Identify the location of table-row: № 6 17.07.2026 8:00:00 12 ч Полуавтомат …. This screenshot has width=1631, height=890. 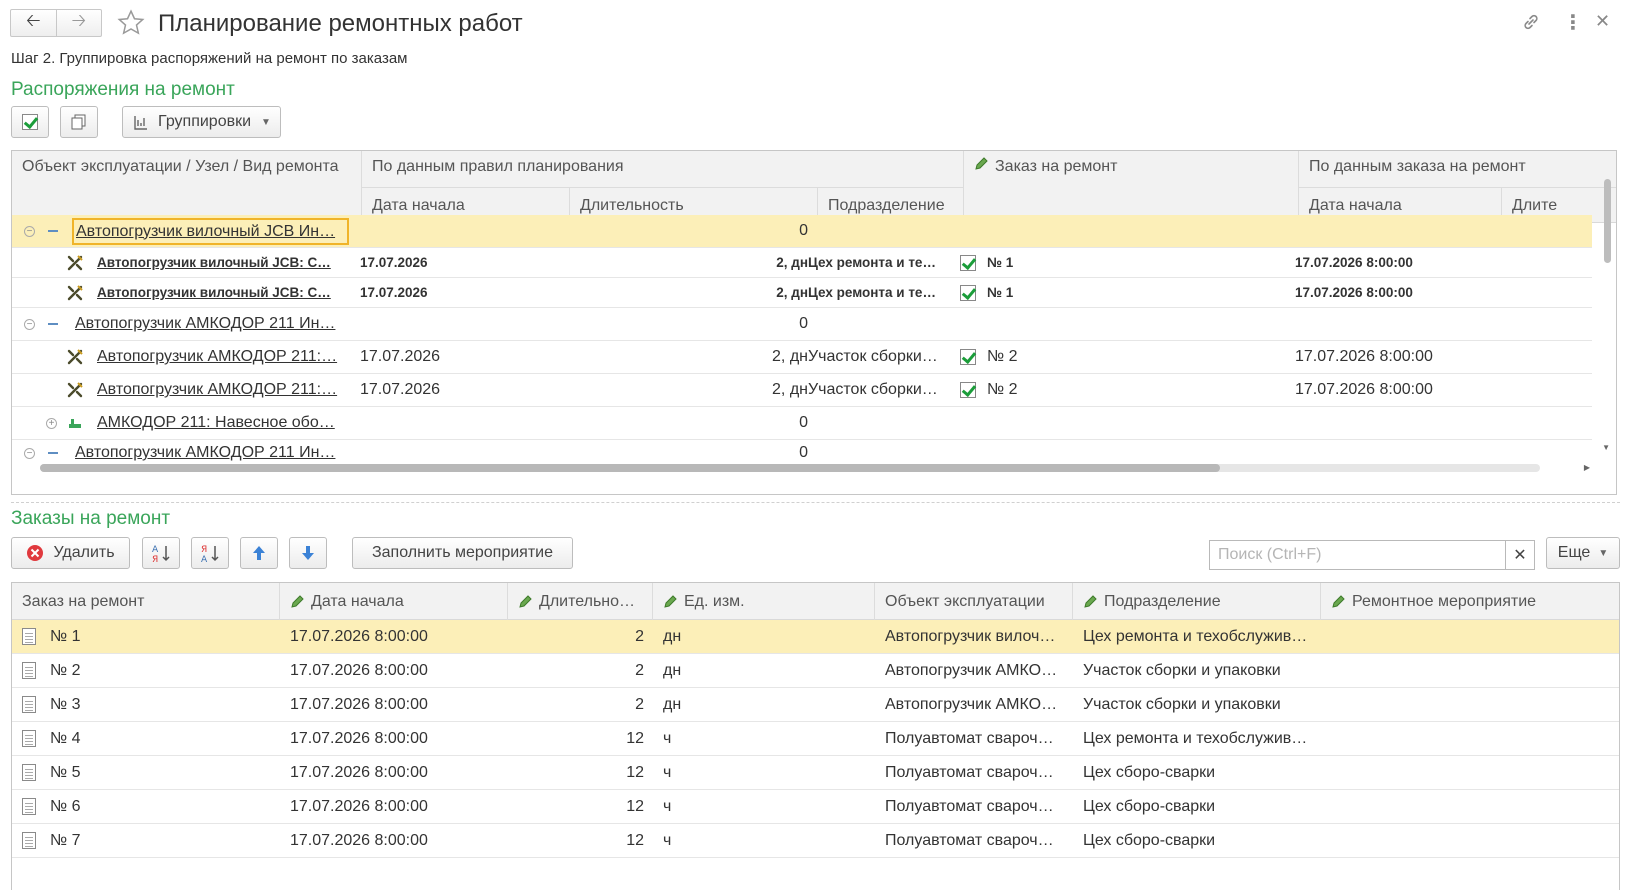
(815, 807).